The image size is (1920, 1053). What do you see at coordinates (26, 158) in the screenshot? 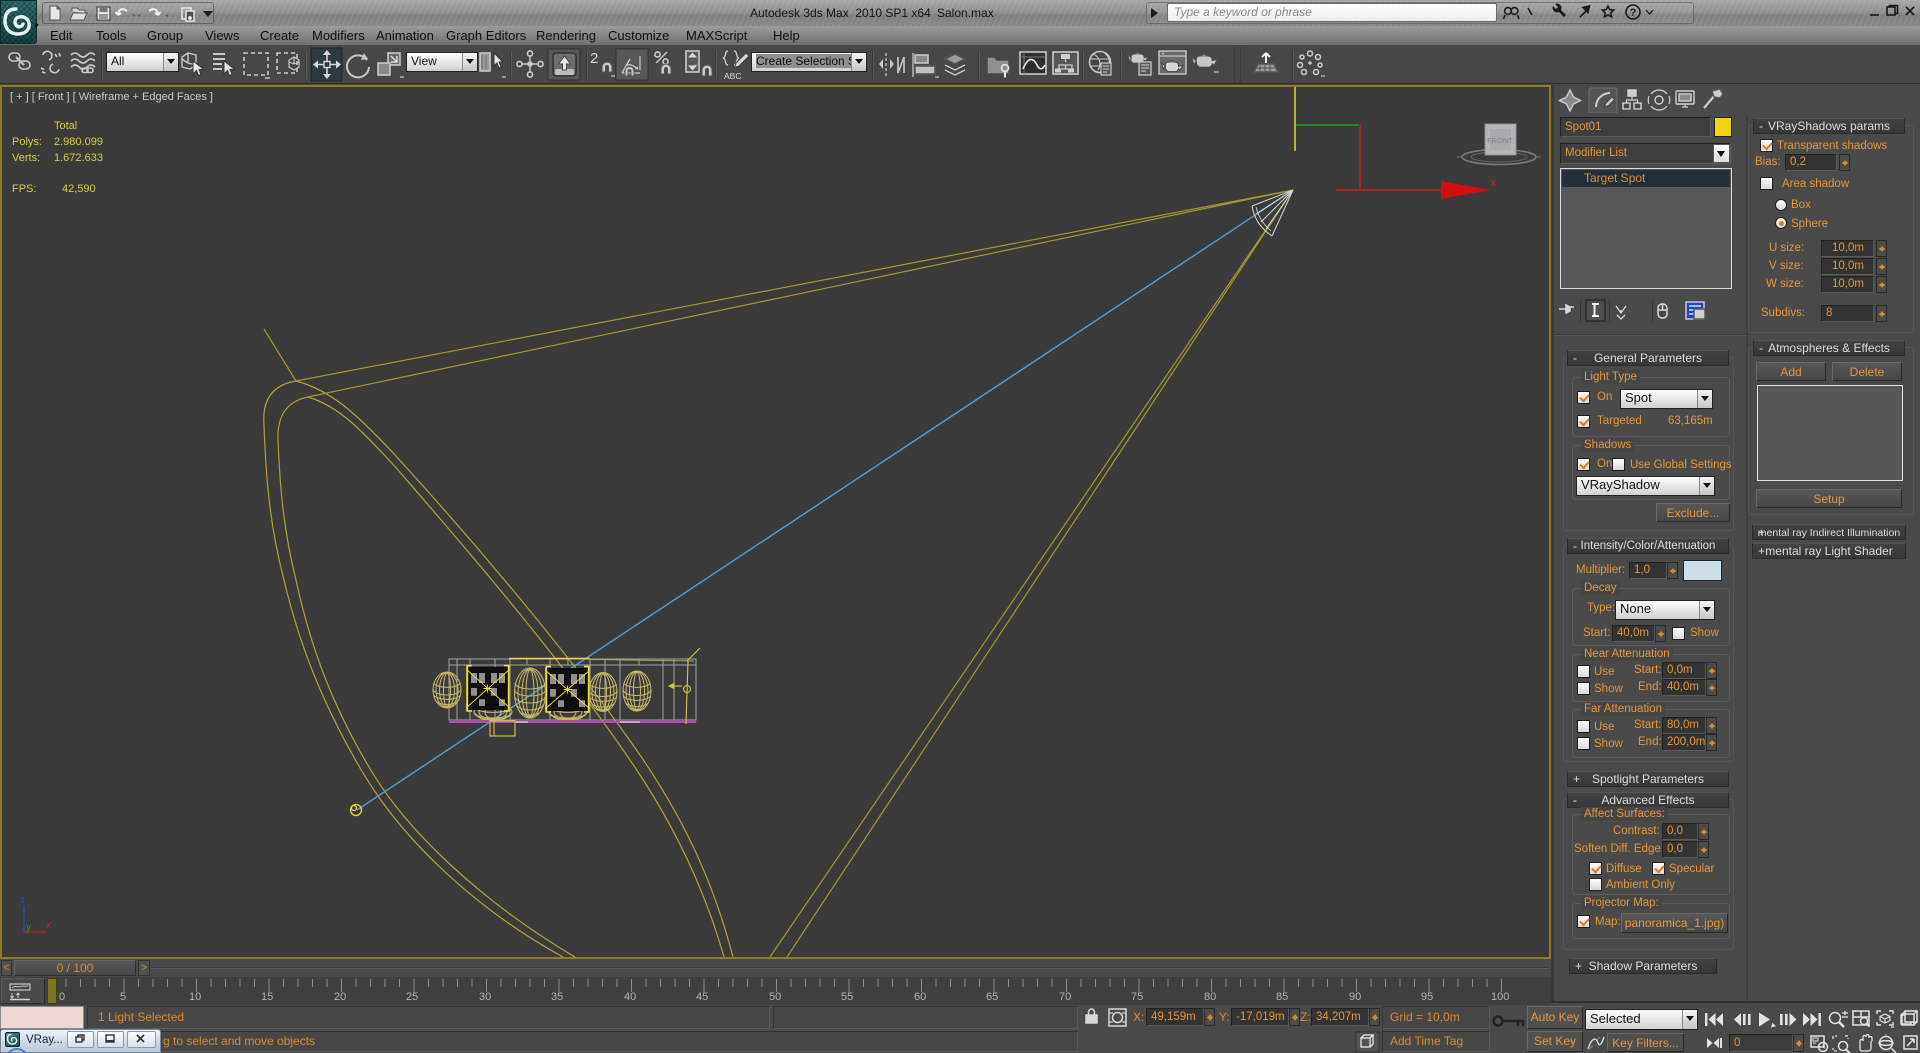
I see `svg-text: Verts:` at bounding box center [26, 158].